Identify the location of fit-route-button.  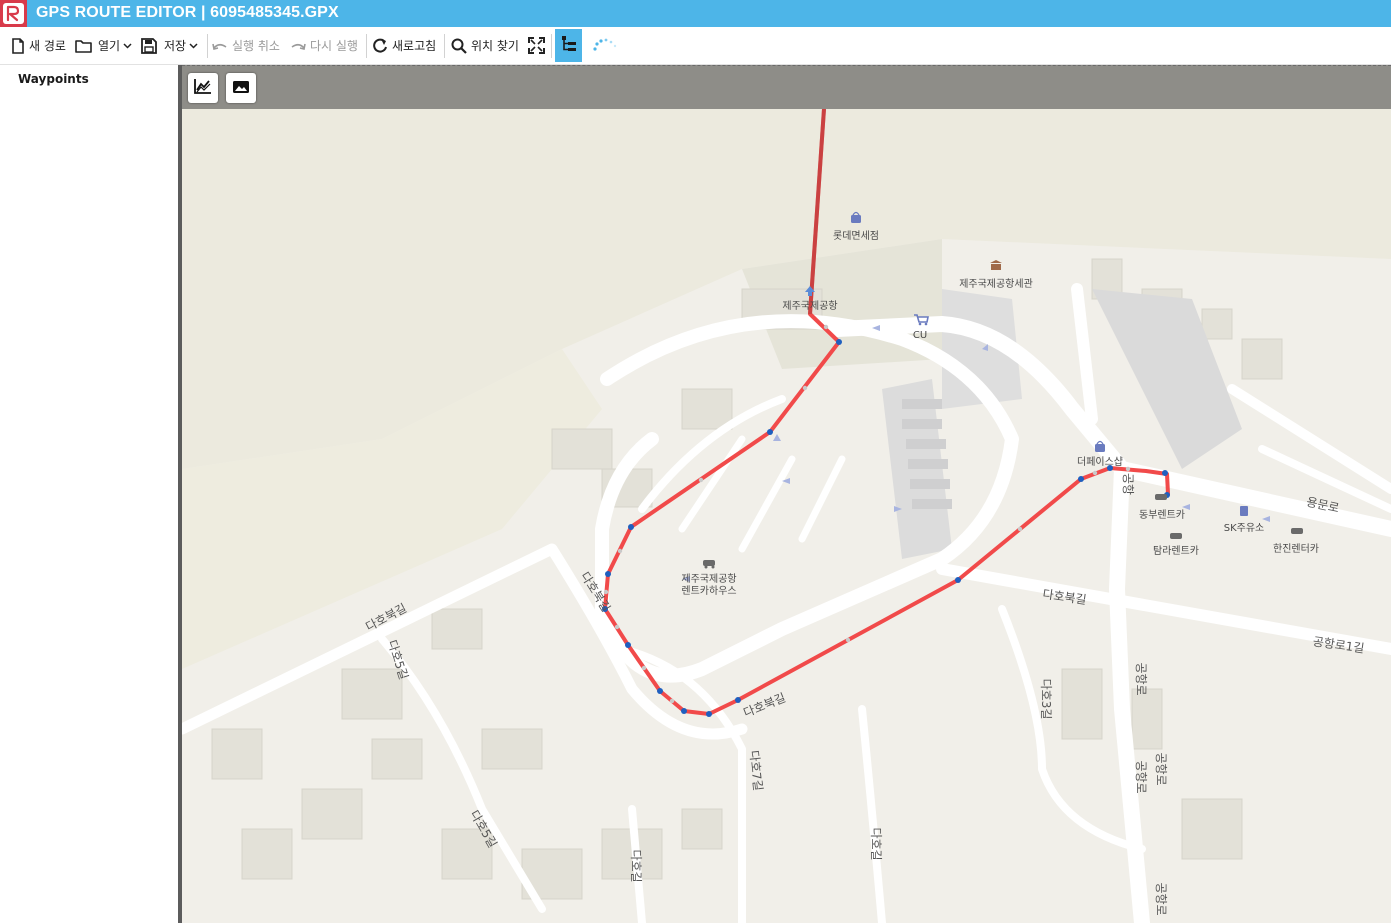
(536, 45).